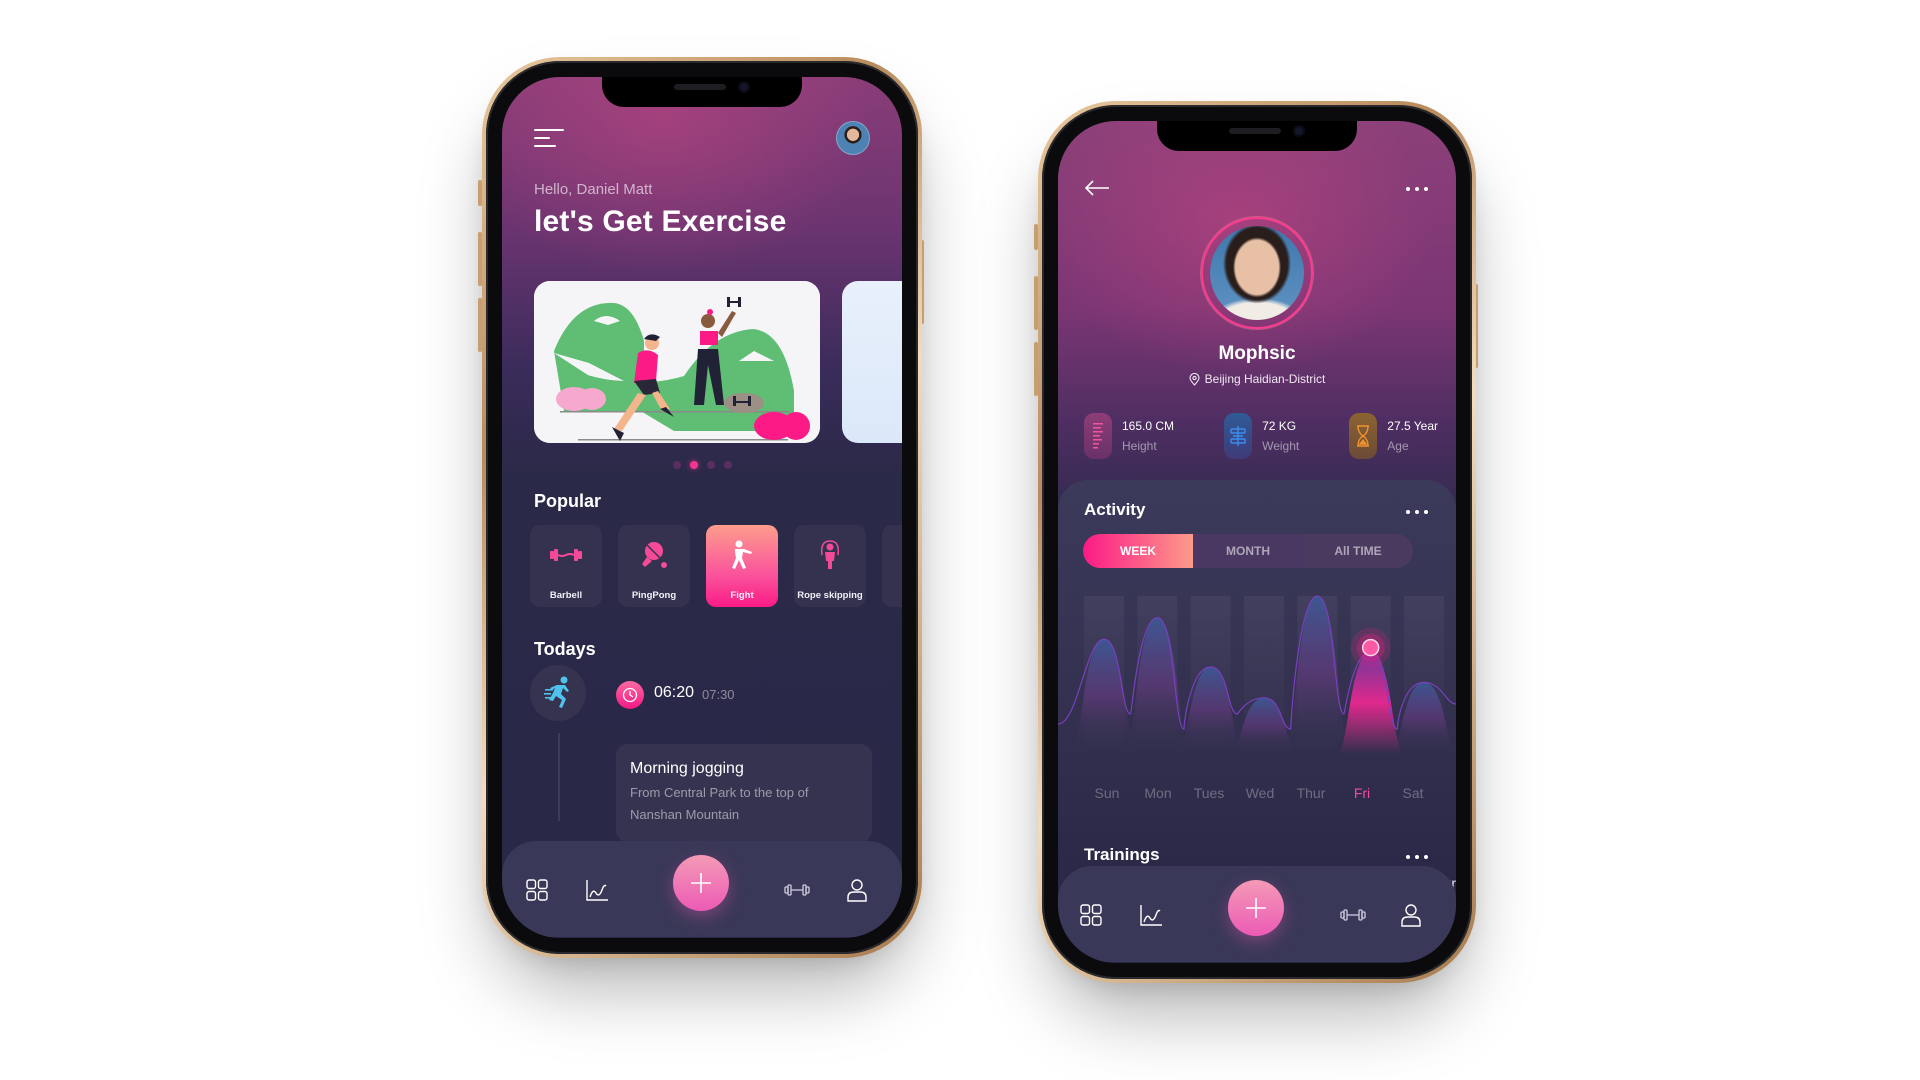 The width and height of the screenshot is (1920, 1080). Describe the element at coordinates (830, 595) in the screenshot. I see `popular-item-label: Rope skipping` at that location.